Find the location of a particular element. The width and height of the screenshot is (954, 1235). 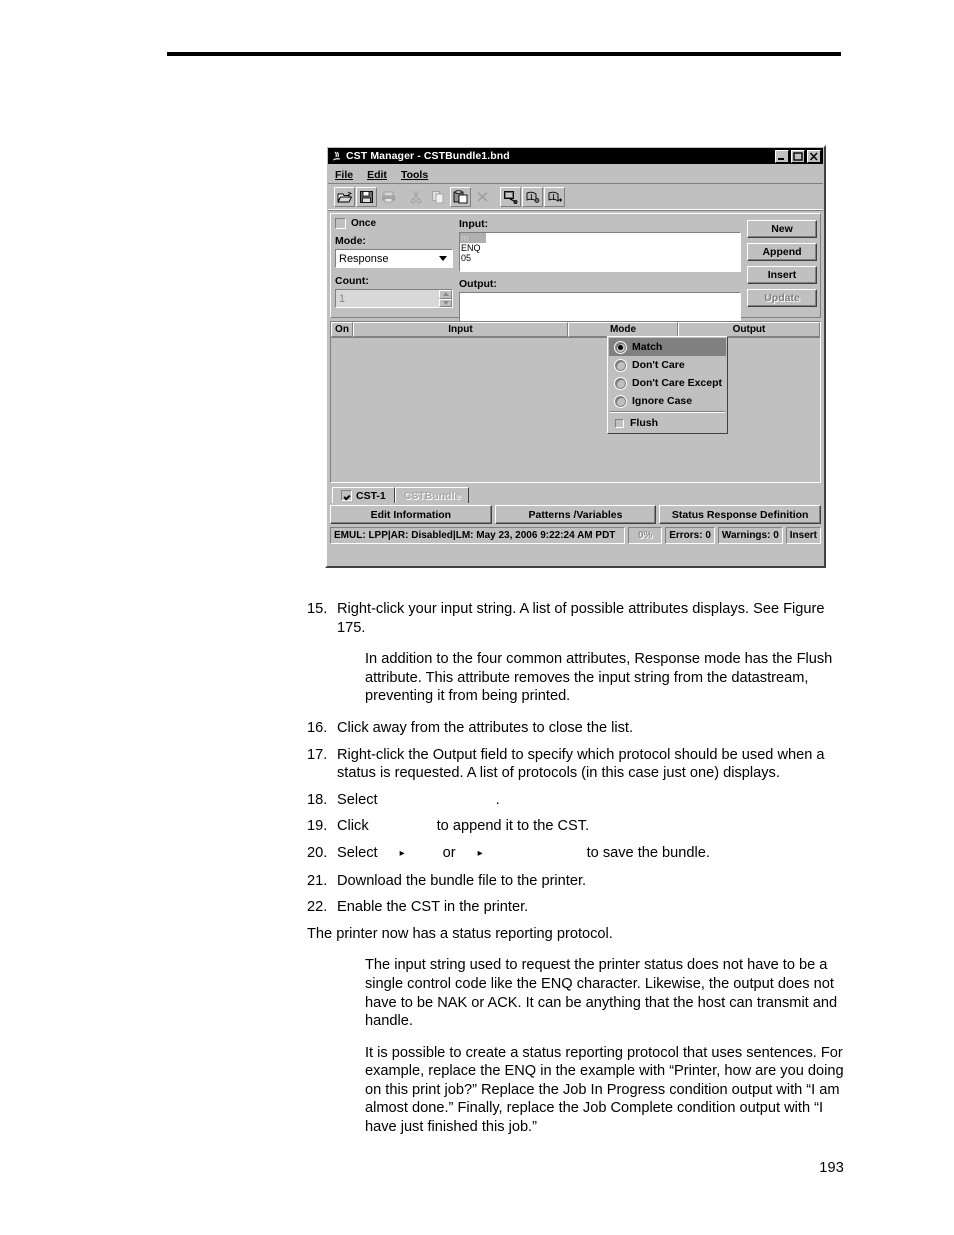

editor-left-column: Once Mode: Response Count: 1 is located at coordinates (394, 265).